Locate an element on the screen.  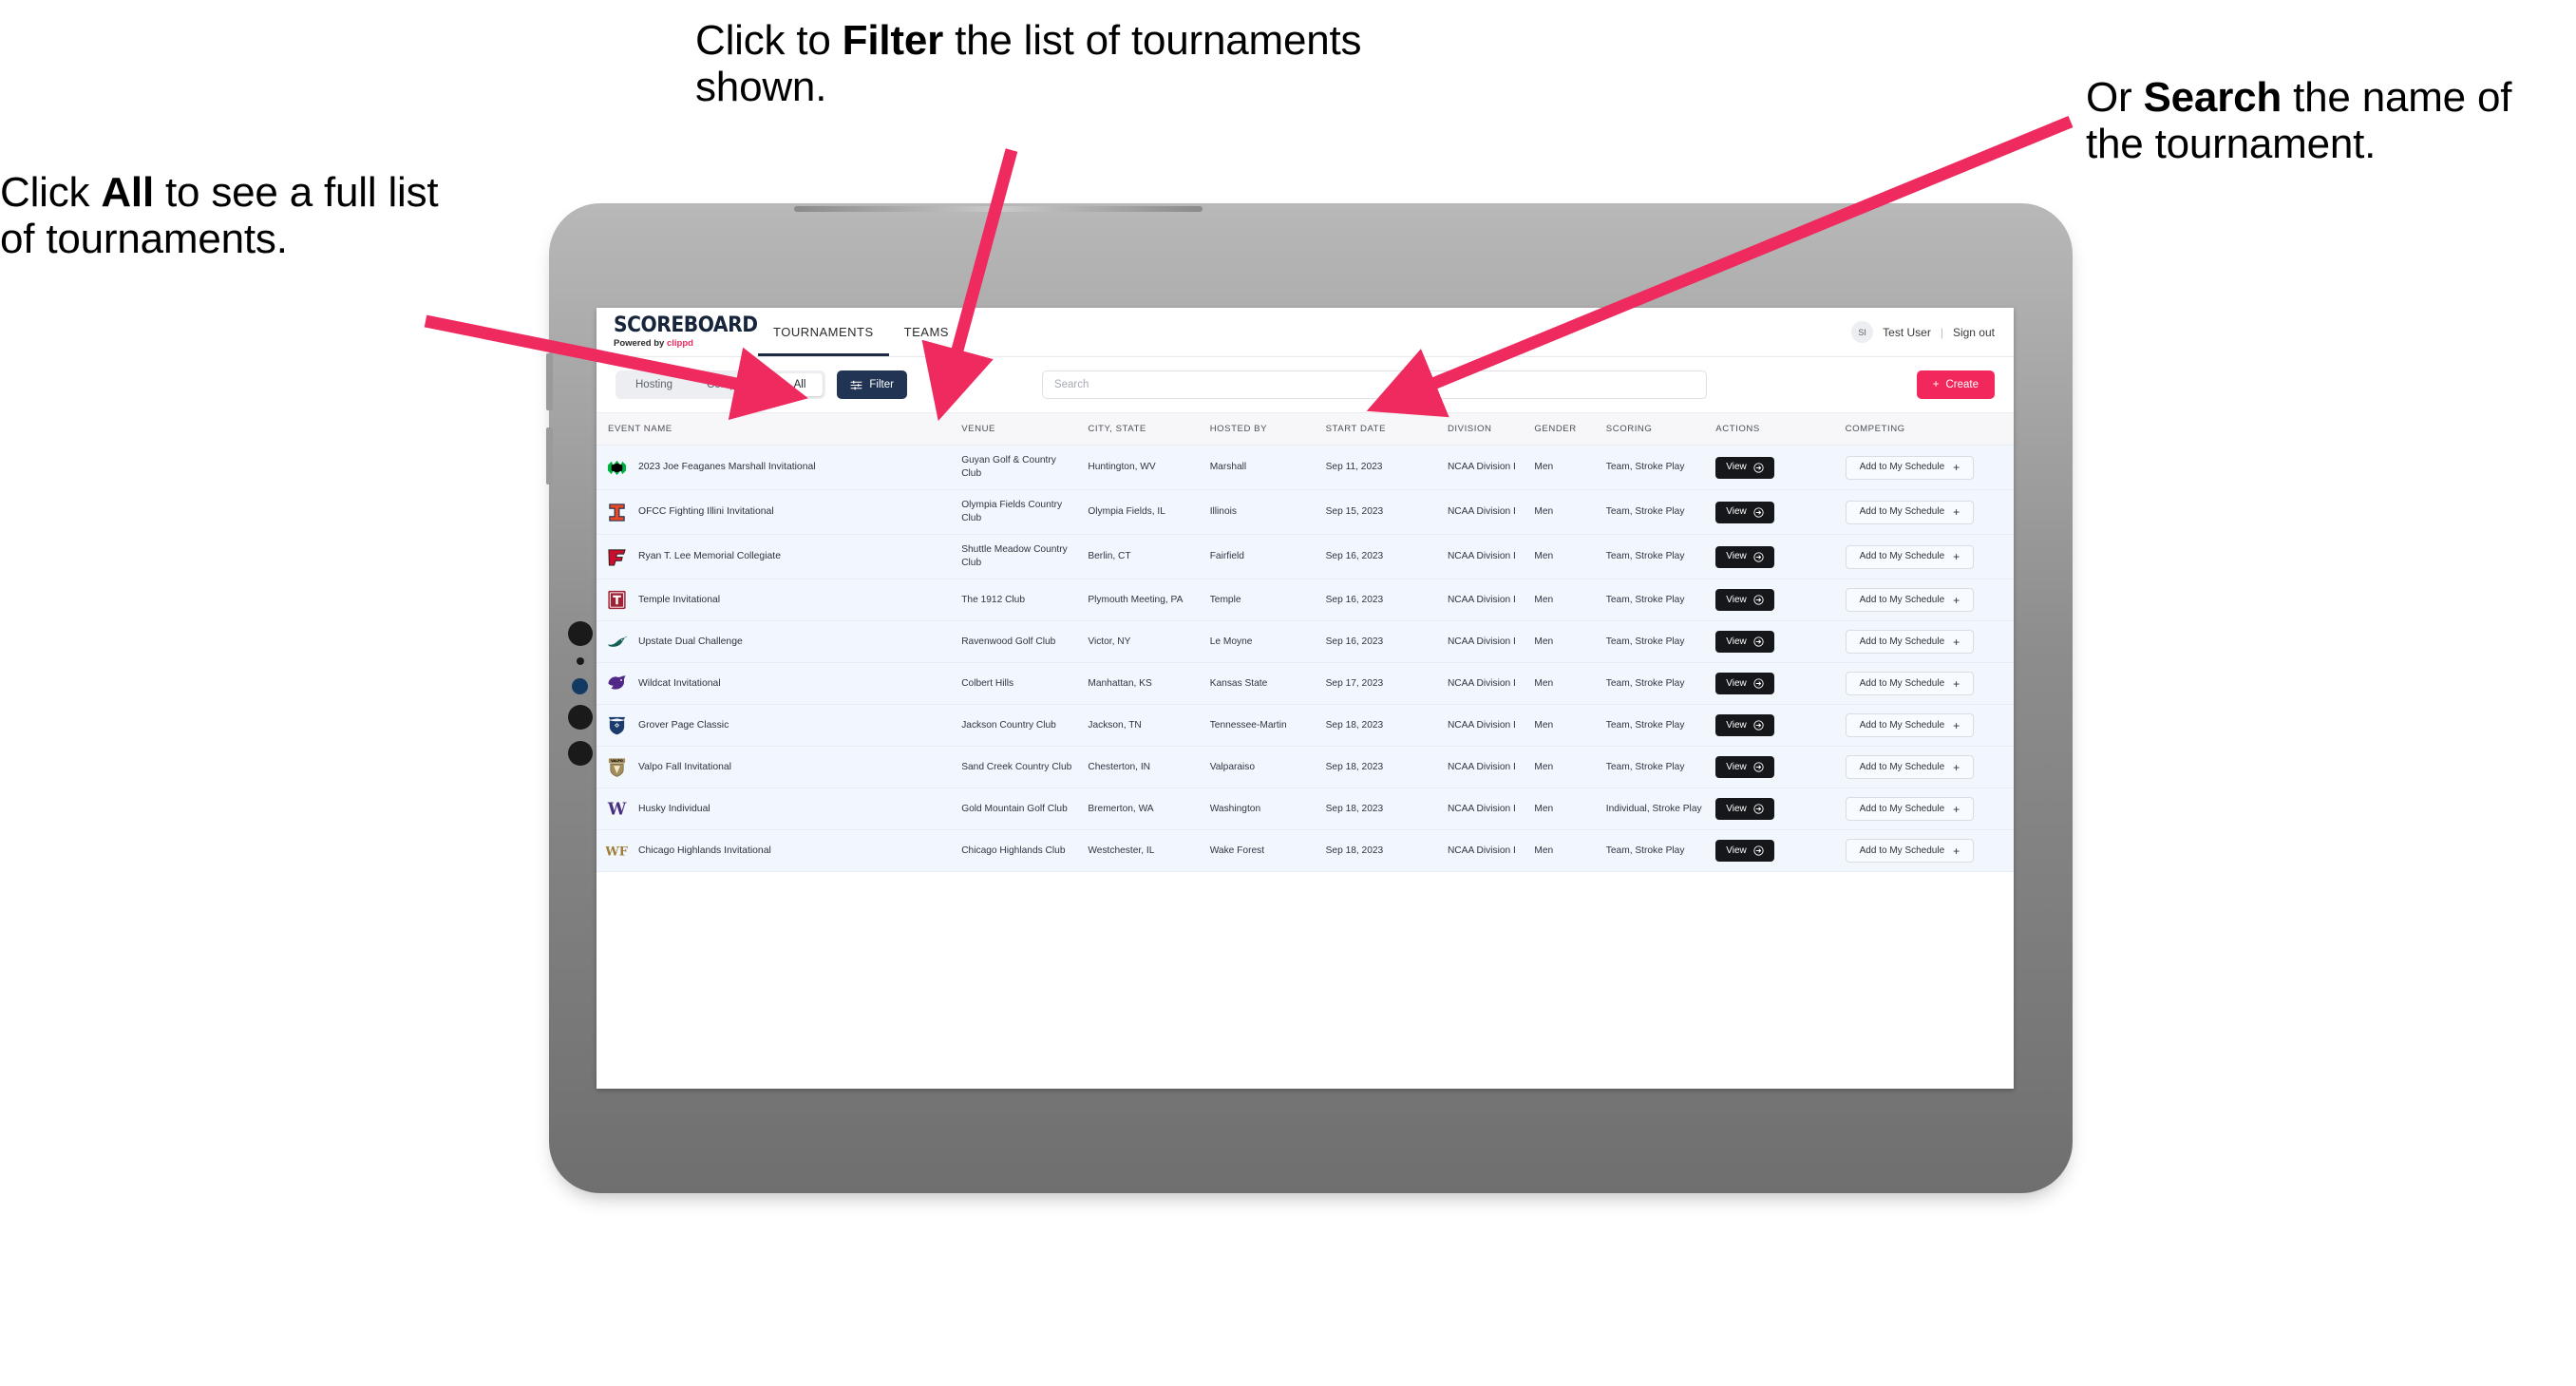
app-logo: SCOREBOARD Powered by clippd is located at coordinates (677, 332).